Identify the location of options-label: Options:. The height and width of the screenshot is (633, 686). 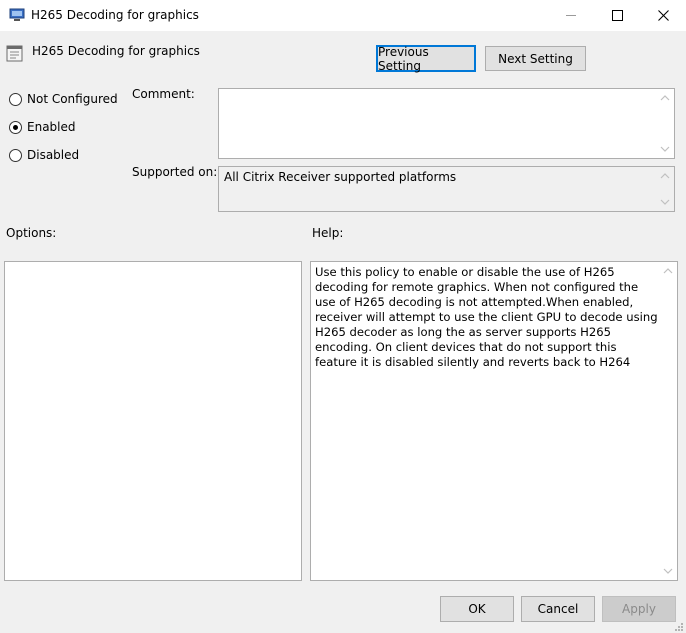
(31, 233).